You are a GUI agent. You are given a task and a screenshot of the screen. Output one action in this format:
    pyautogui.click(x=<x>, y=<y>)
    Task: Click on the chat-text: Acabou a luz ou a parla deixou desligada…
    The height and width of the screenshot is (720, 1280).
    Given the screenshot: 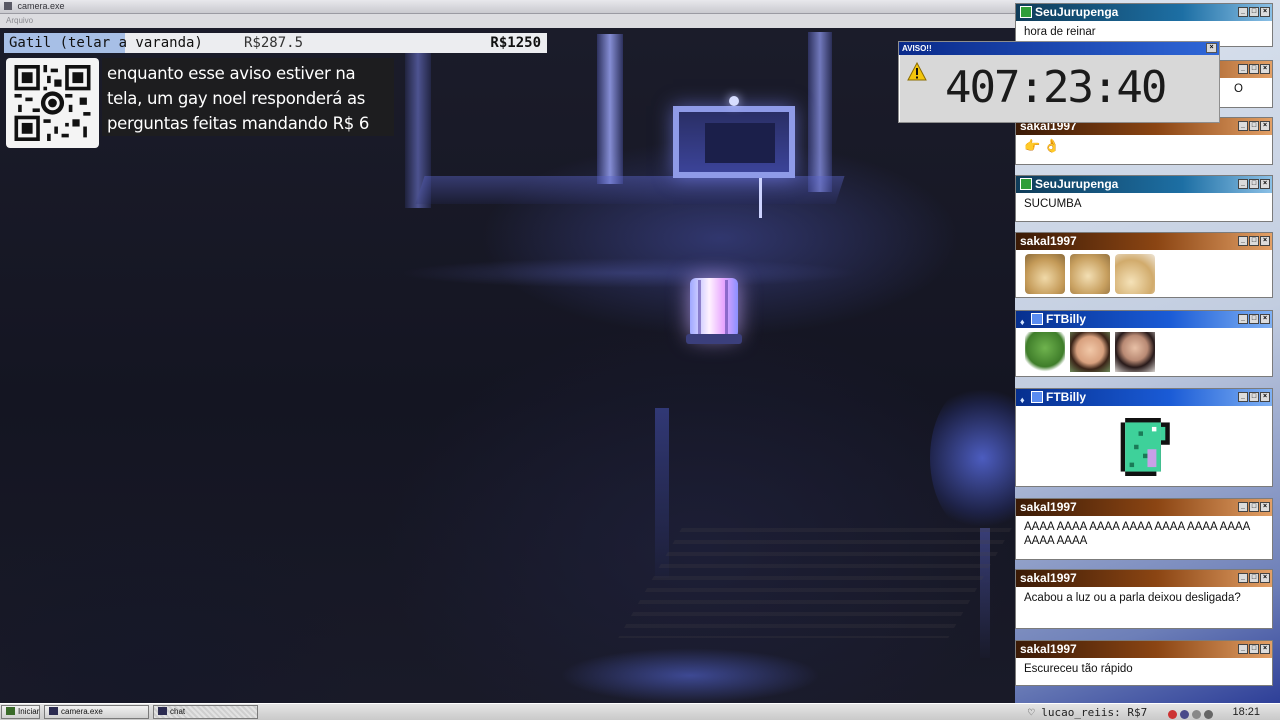 What is the action you would take?
    pyautogui.click(x=1132, y=598)
    